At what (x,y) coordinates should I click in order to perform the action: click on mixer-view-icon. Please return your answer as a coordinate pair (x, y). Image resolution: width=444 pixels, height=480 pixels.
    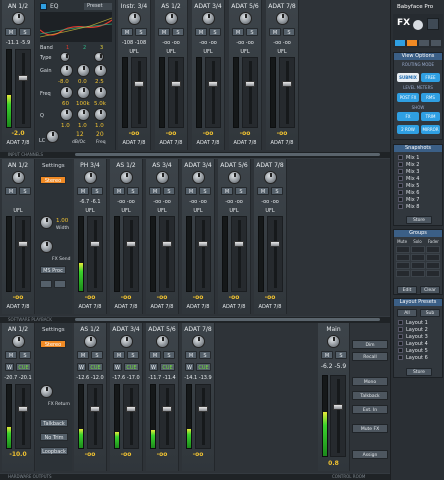
    Looking at the image, I should click on (433, 24).